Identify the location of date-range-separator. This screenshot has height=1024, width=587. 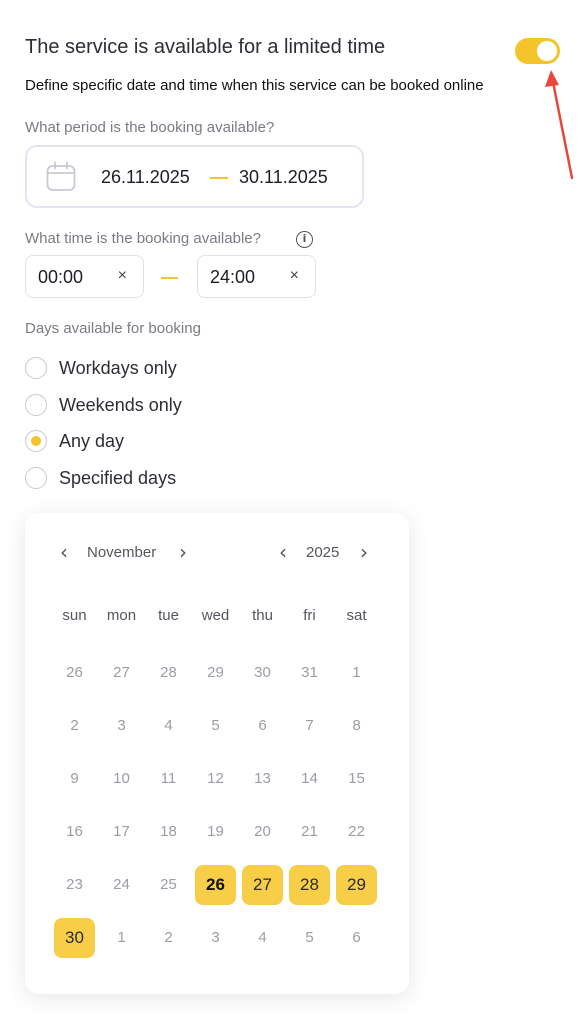
(219, 178).